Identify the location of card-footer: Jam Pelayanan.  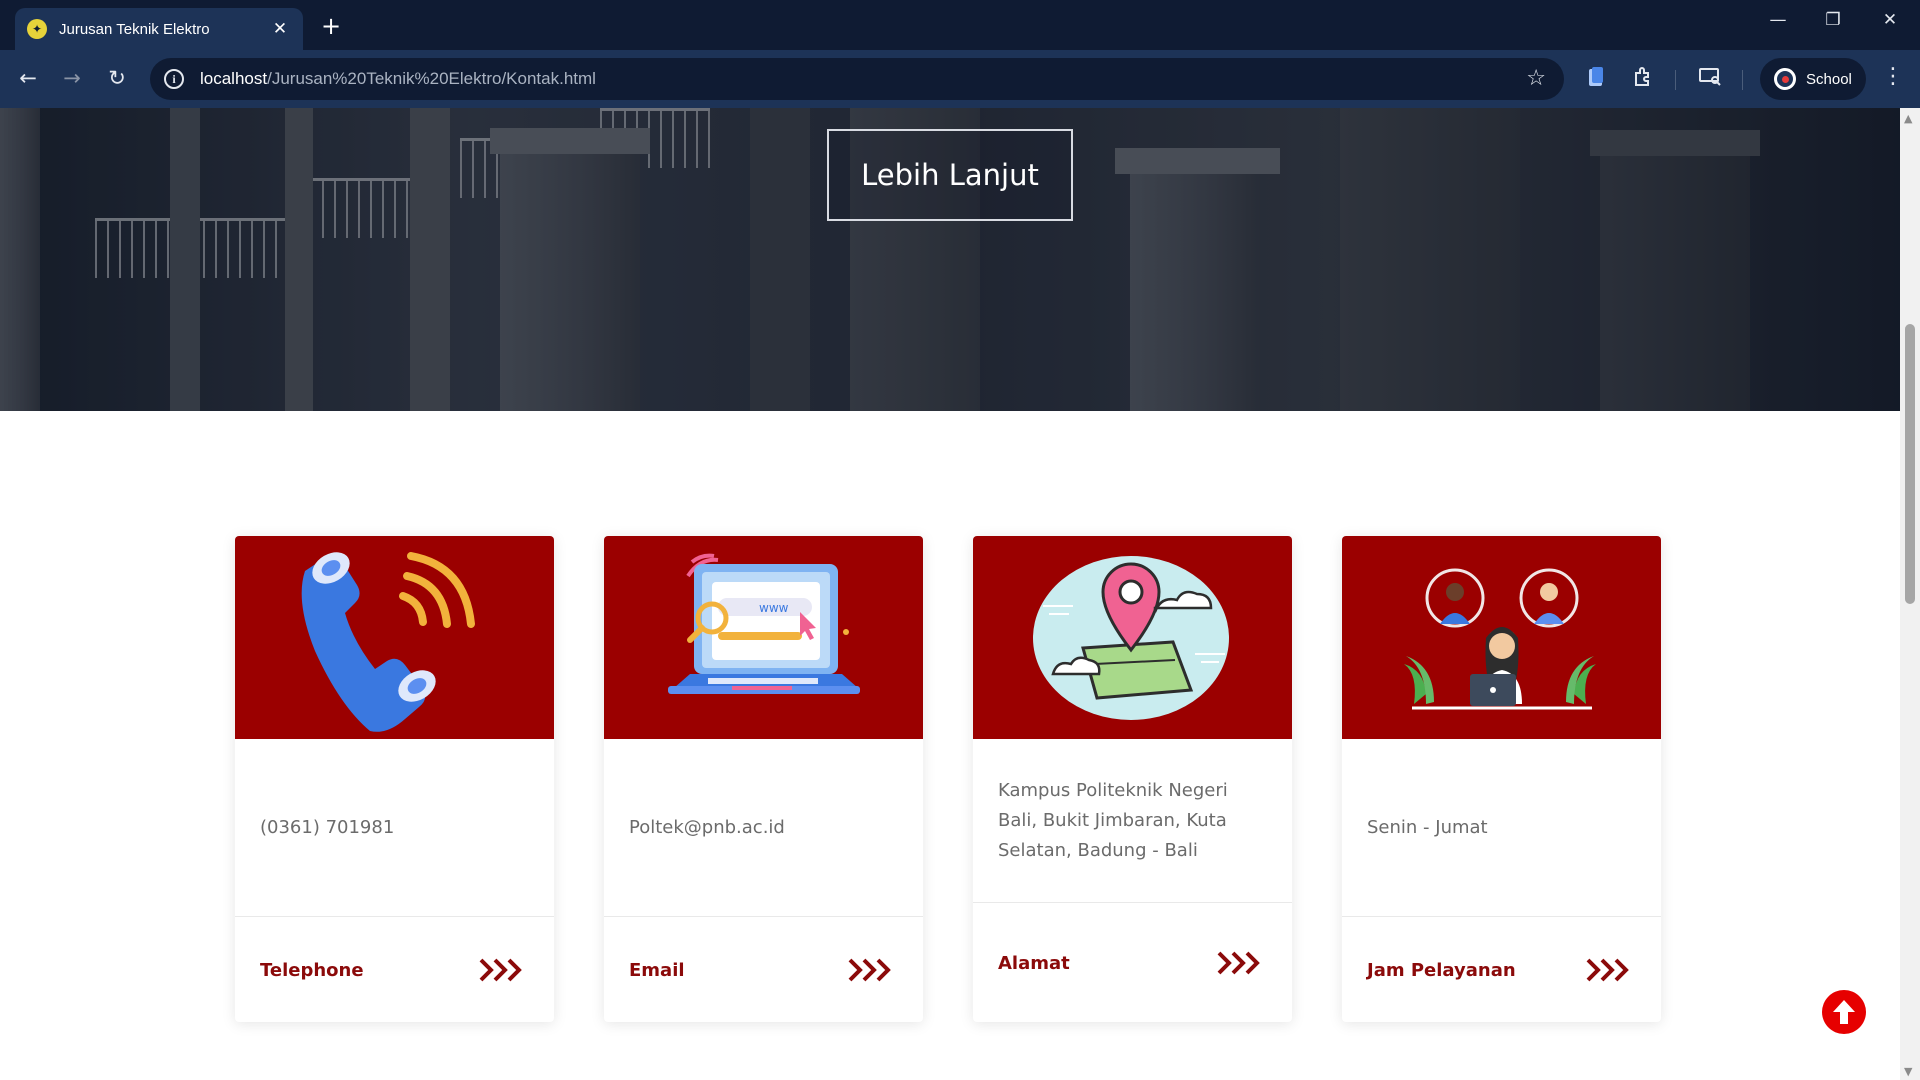
(1501, 970).